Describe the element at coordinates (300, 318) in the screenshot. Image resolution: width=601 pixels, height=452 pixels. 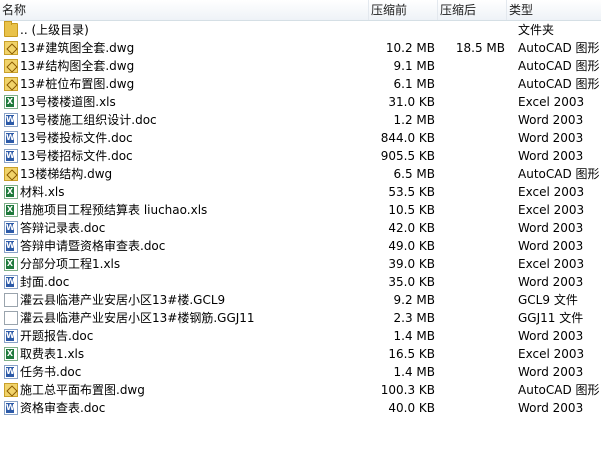
I see `file-row: 灌云县临港产业安居小区13#楼钢筋.GGJ11 2.3 MB GGJ11 文件` at that location.